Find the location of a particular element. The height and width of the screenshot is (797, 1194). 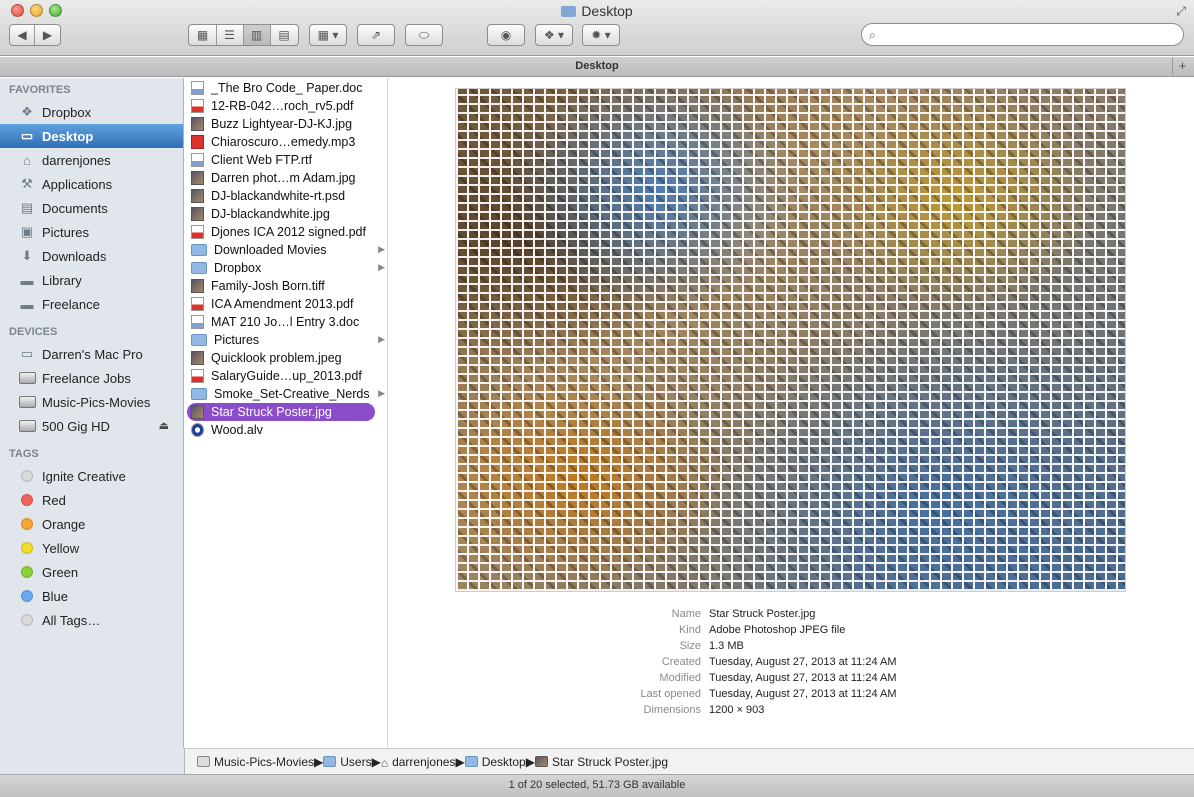

file-row: Buzz Lightyear-DJ-KJ.jpg is located at coordinates (286, 124).